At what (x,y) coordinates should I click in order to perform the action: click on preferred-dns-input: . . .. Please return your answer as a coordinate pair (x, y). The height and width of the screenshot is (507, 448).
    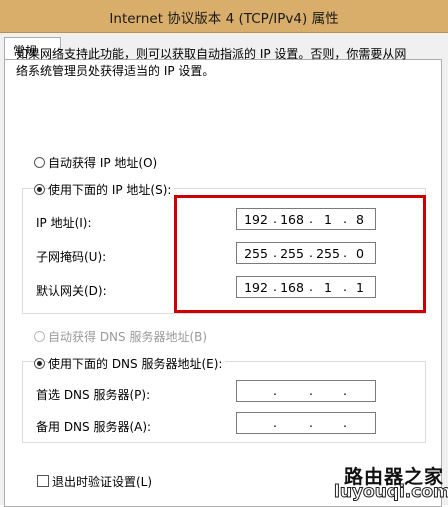
    Looking at the image, I should click on (306, 391).